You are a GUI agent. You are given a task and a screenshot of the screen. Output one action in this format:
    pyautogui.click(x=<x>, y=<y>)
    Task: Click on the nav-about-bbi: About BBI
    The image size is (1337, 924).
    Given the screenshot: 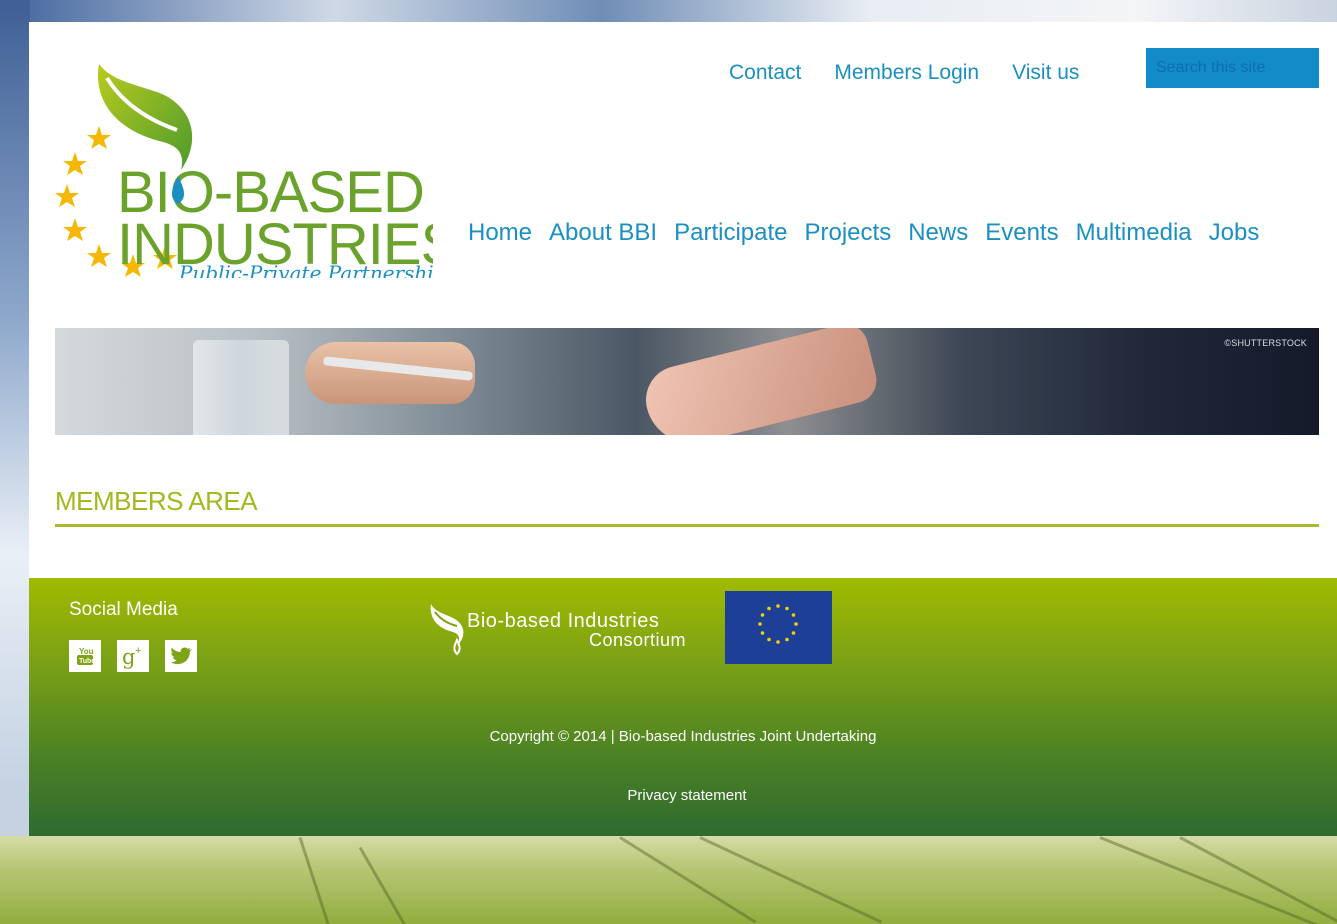 What is the action you would take?
    pyautogui.click(x=603, y=233)
    